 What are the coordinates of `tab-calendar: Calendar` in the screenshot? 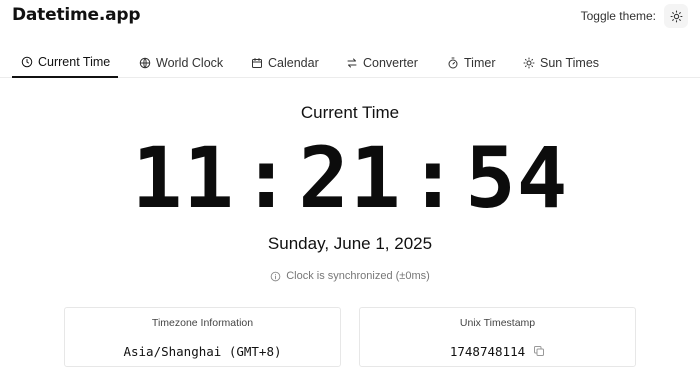 It's located at (285, 62).